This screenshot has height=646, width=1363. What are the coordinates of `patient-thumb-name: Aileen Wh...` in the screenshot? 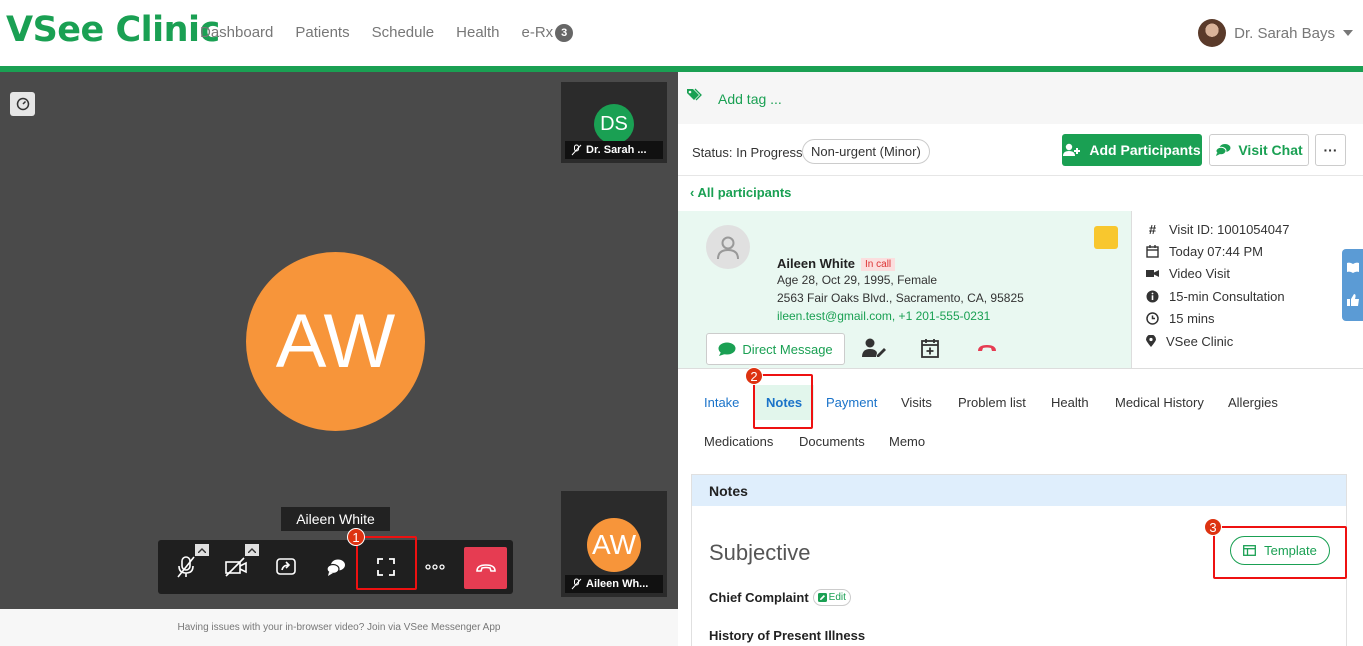 It's located at (617, 584).